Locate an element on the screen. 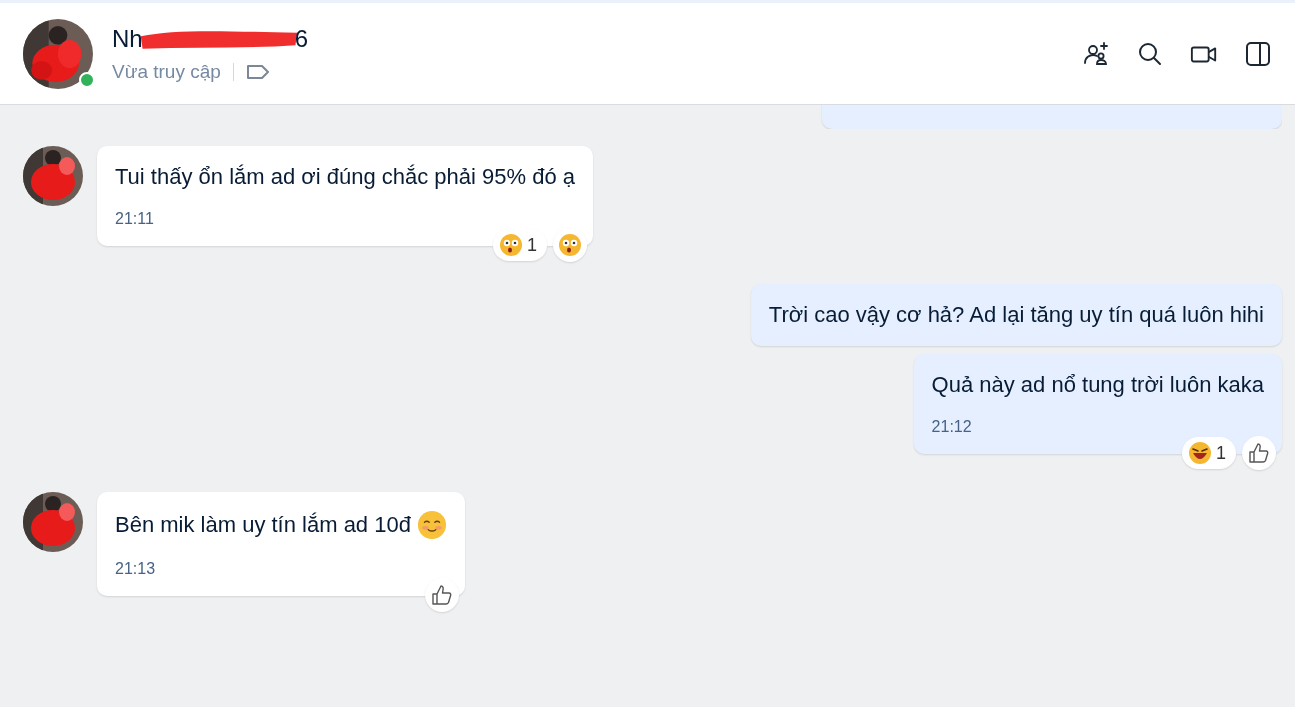 The image size is (1295, 707). laughing-face-icon is located at coordinates (1200, 453).